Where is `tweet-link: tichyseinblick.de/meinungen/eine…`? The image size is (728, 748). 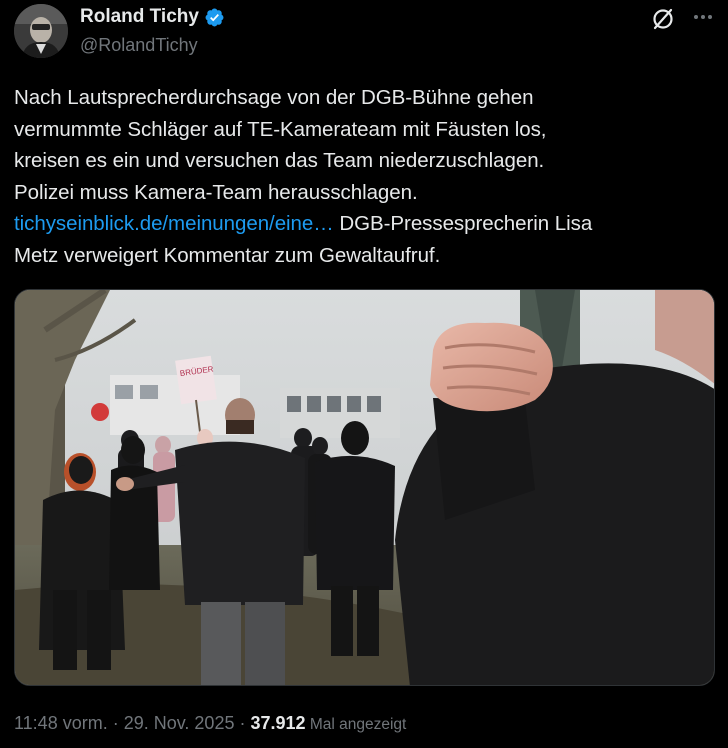 tweet-link: tichyseinblick.de/meinungen/eine… is located at coordinates (174, 223).